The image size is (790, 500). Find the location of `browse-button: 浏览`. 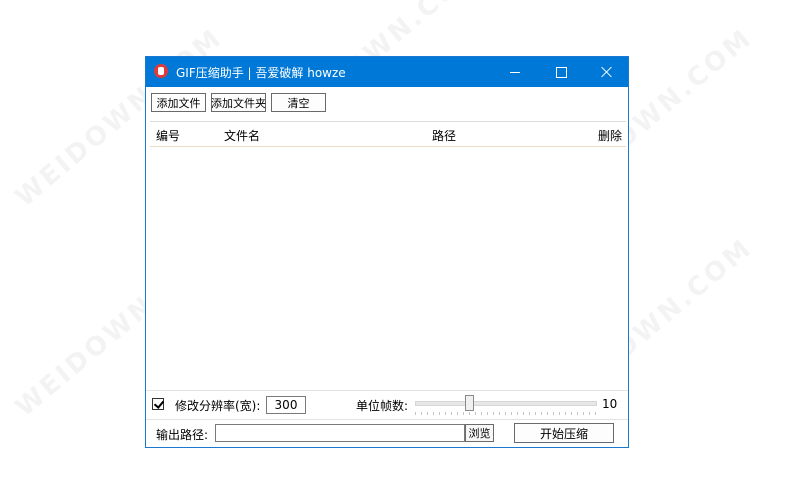

browse-button: 浏览 is located at coordinates (479, 433).